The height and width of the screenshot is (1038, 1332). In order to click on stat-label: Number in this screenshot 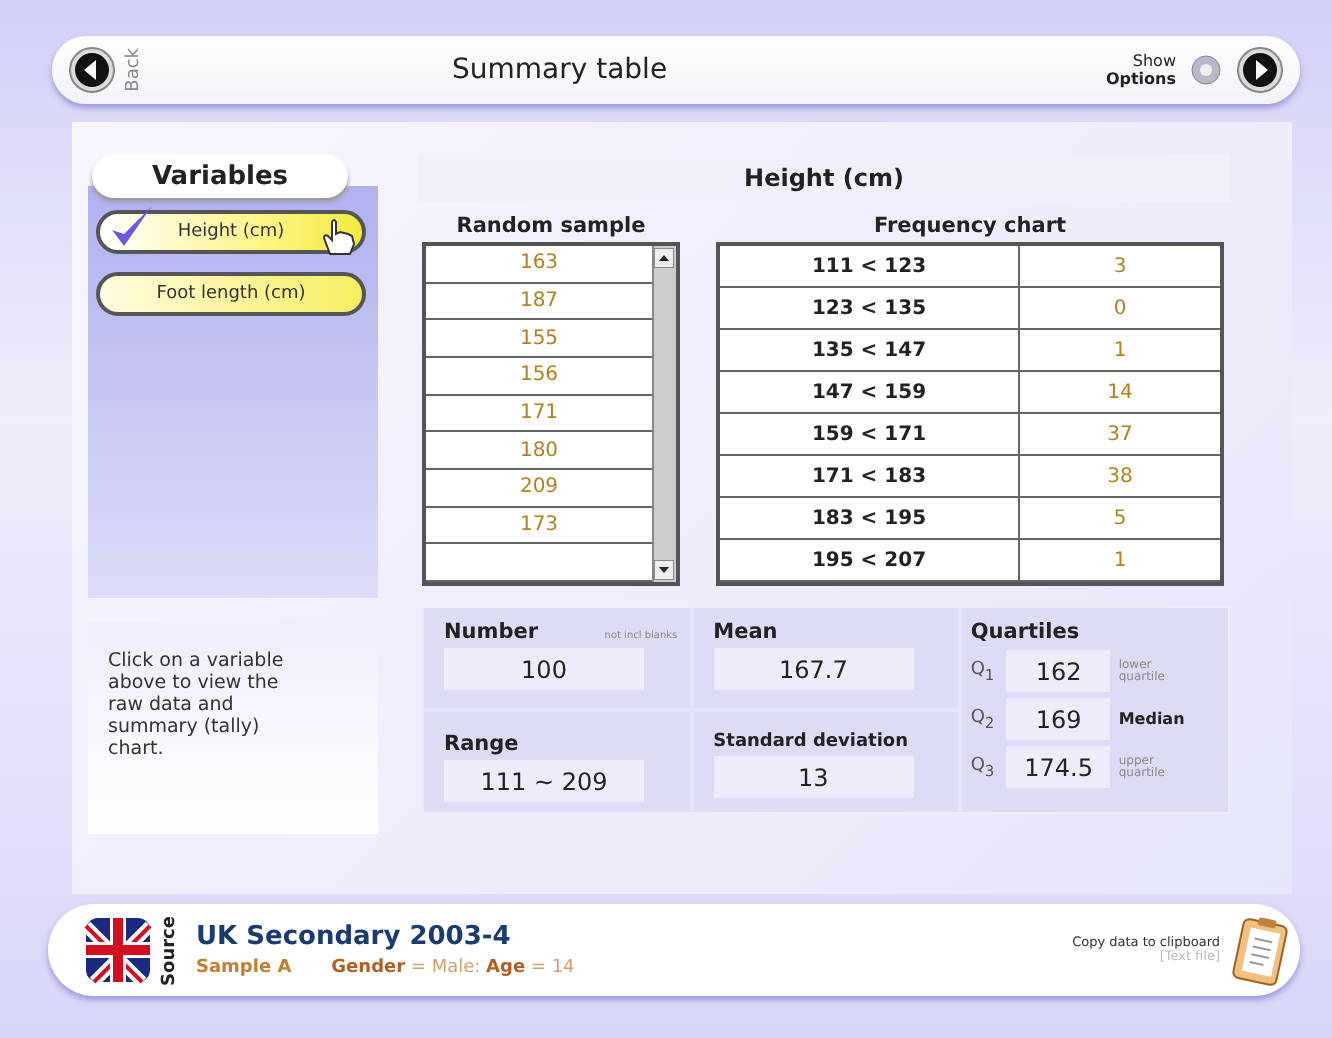, I will do `click(491, 632)`.